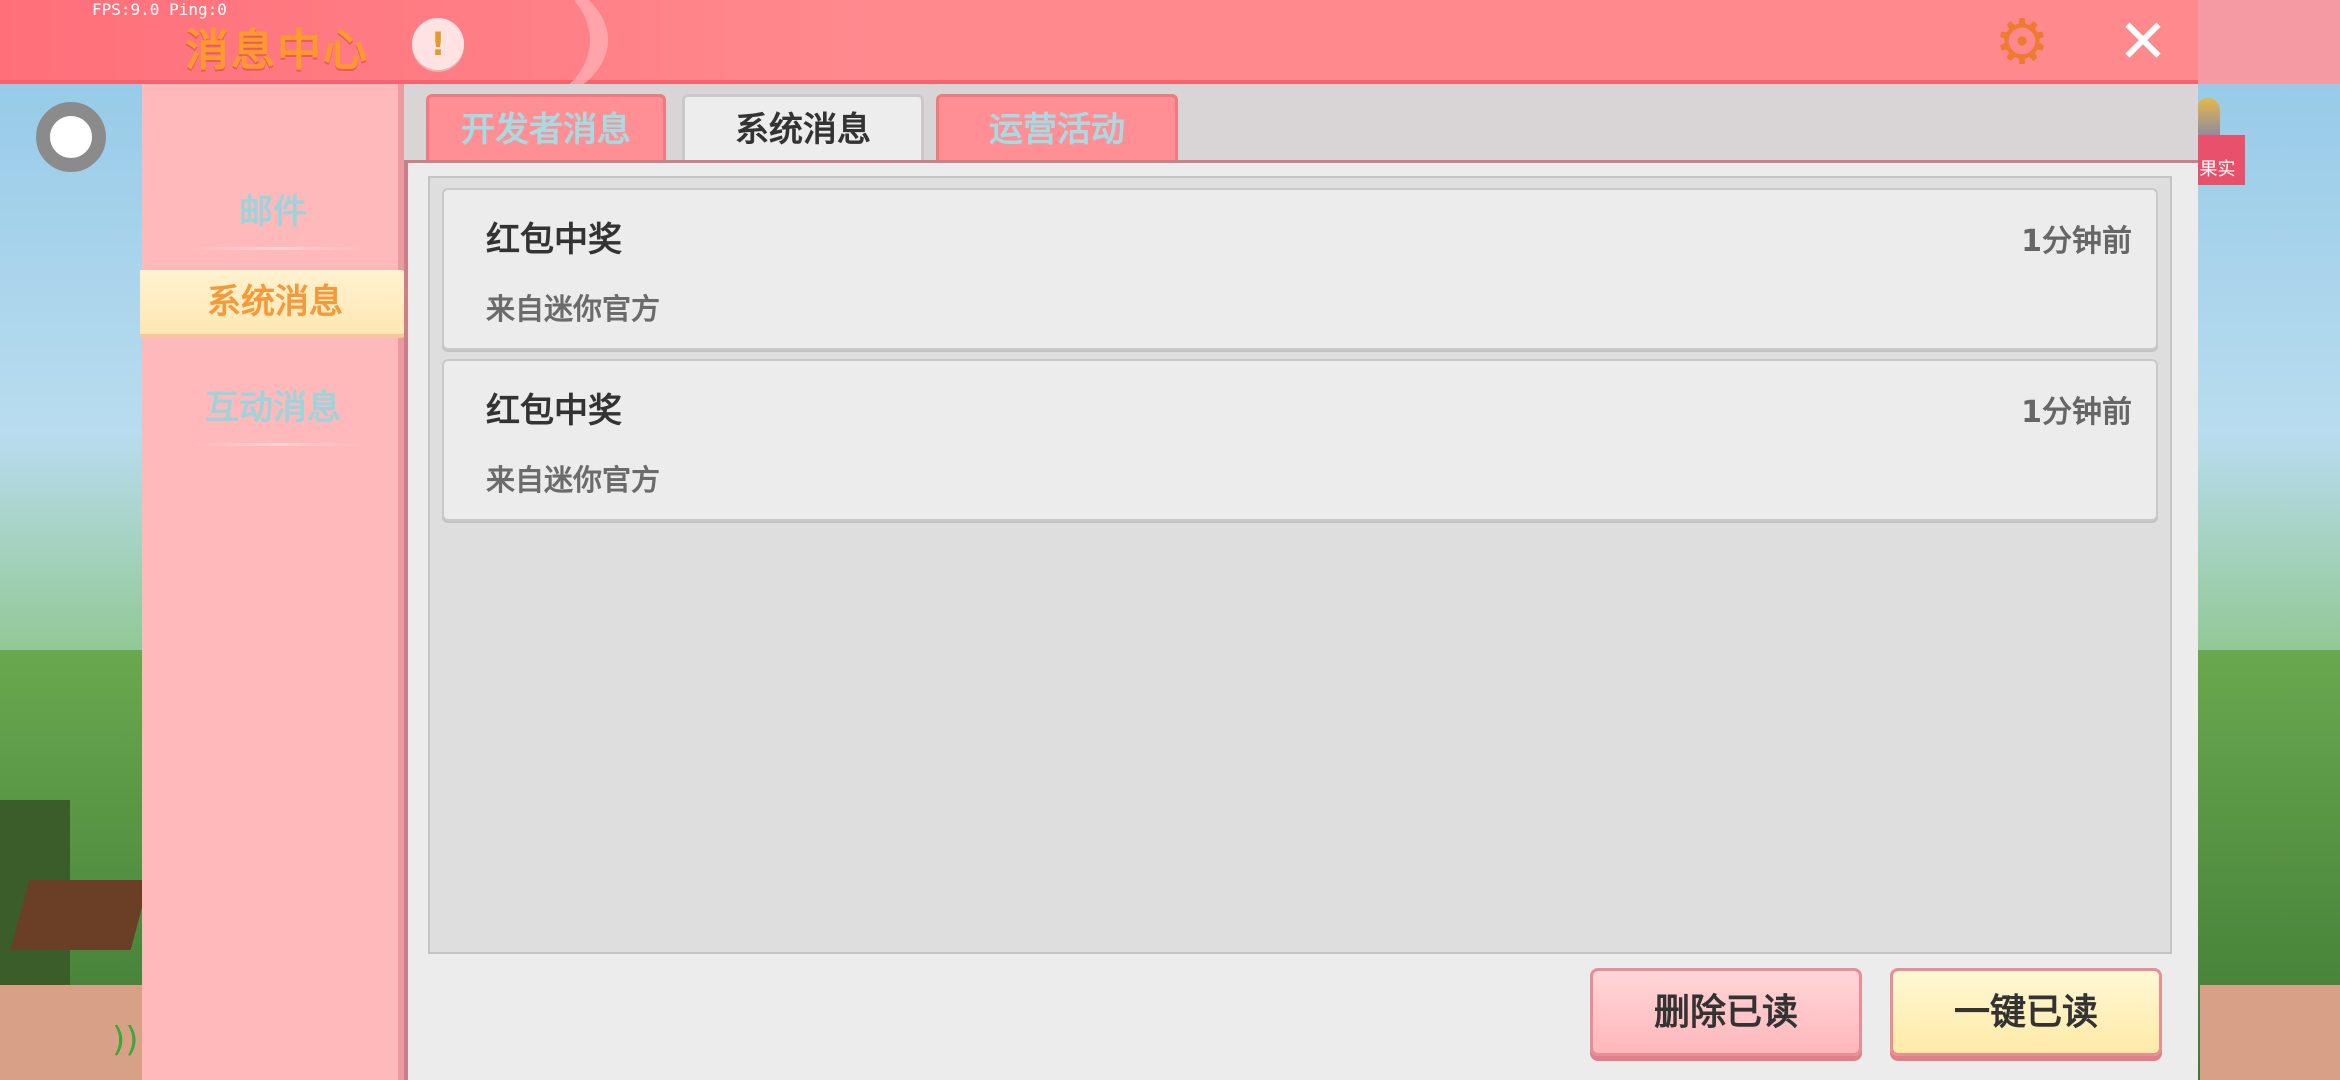  Describe the element at coordinates (277, 50) in the screenshot. I see `page-title: 消息中心` at that location.